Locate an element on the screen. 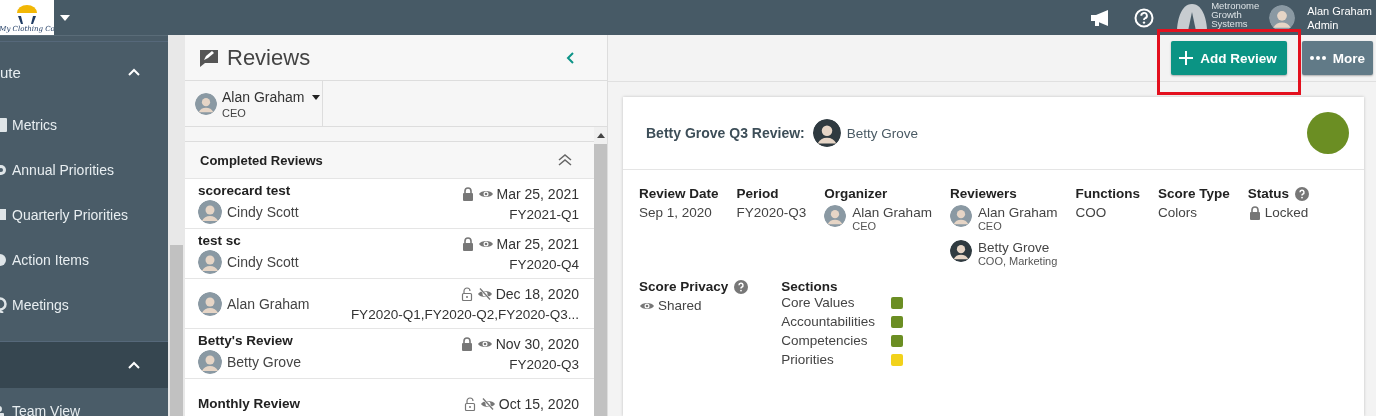 This screenshot has height=416, width=1376. review-period: FY2021-Q1 is located at coordinates (544, 214).